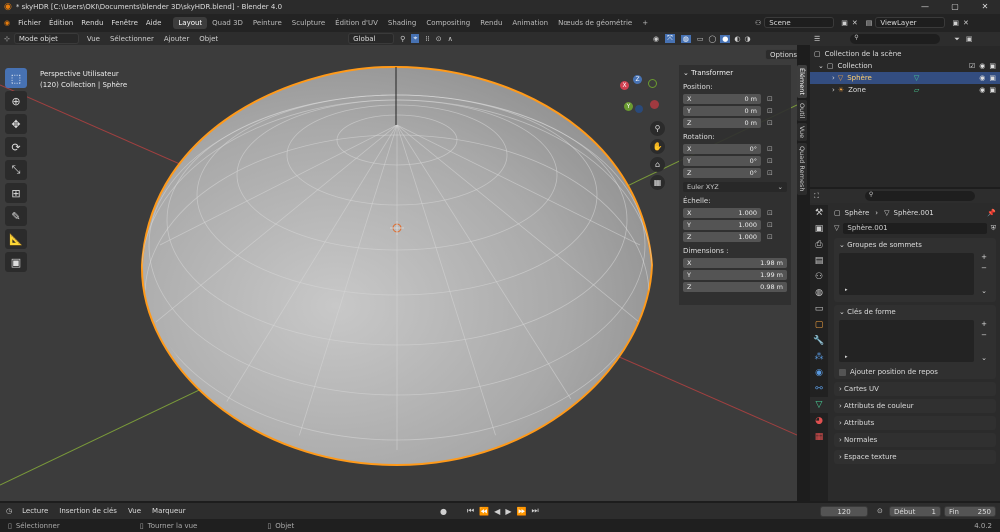 Image resolution: width=1000 pixels, height=532 pixels. What do you see at coordinates (969, 39) in the screenshot?
I see `new-collection-icon: ▣` at bounding box center [969, 39].